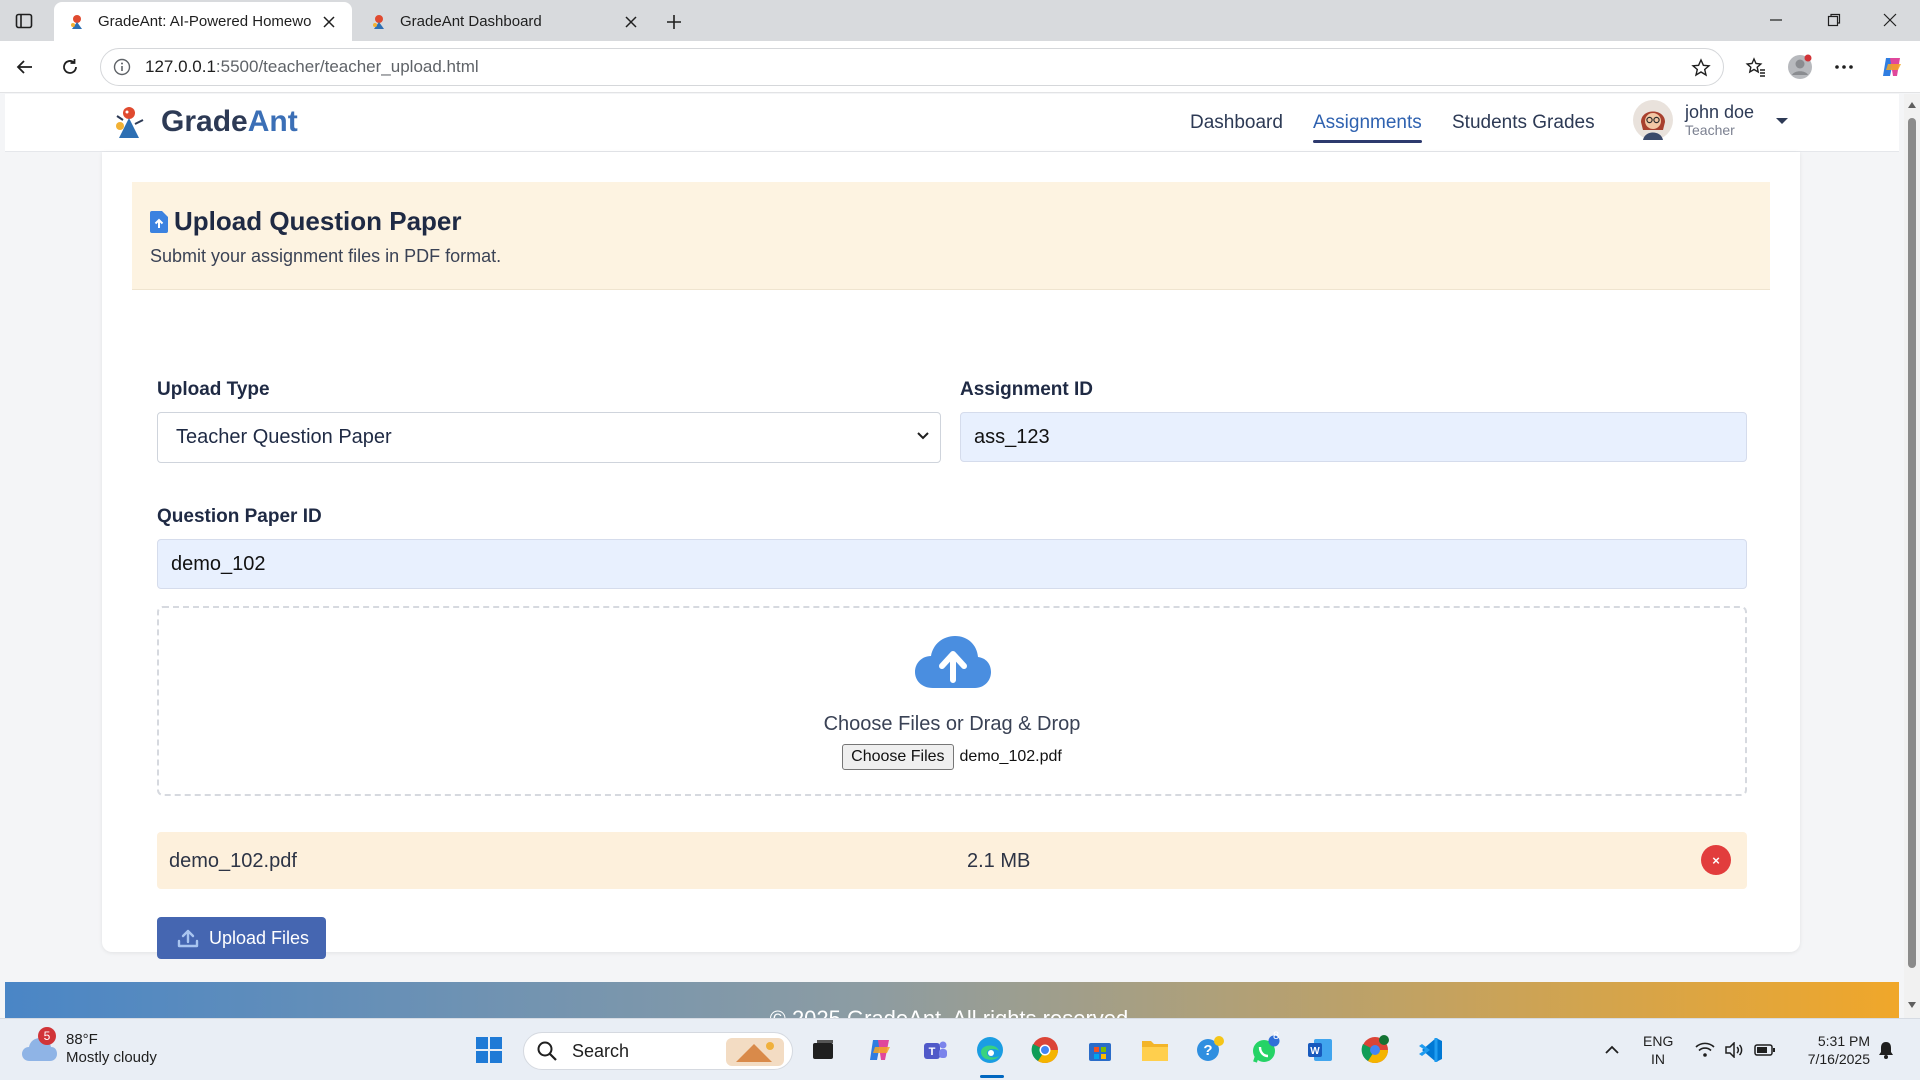 Image resolution: width=1920 pixels, height=1080 pixels. Describe the element at coordinates (70, 67) in the screenshot. I see `reload-icon` at that location.